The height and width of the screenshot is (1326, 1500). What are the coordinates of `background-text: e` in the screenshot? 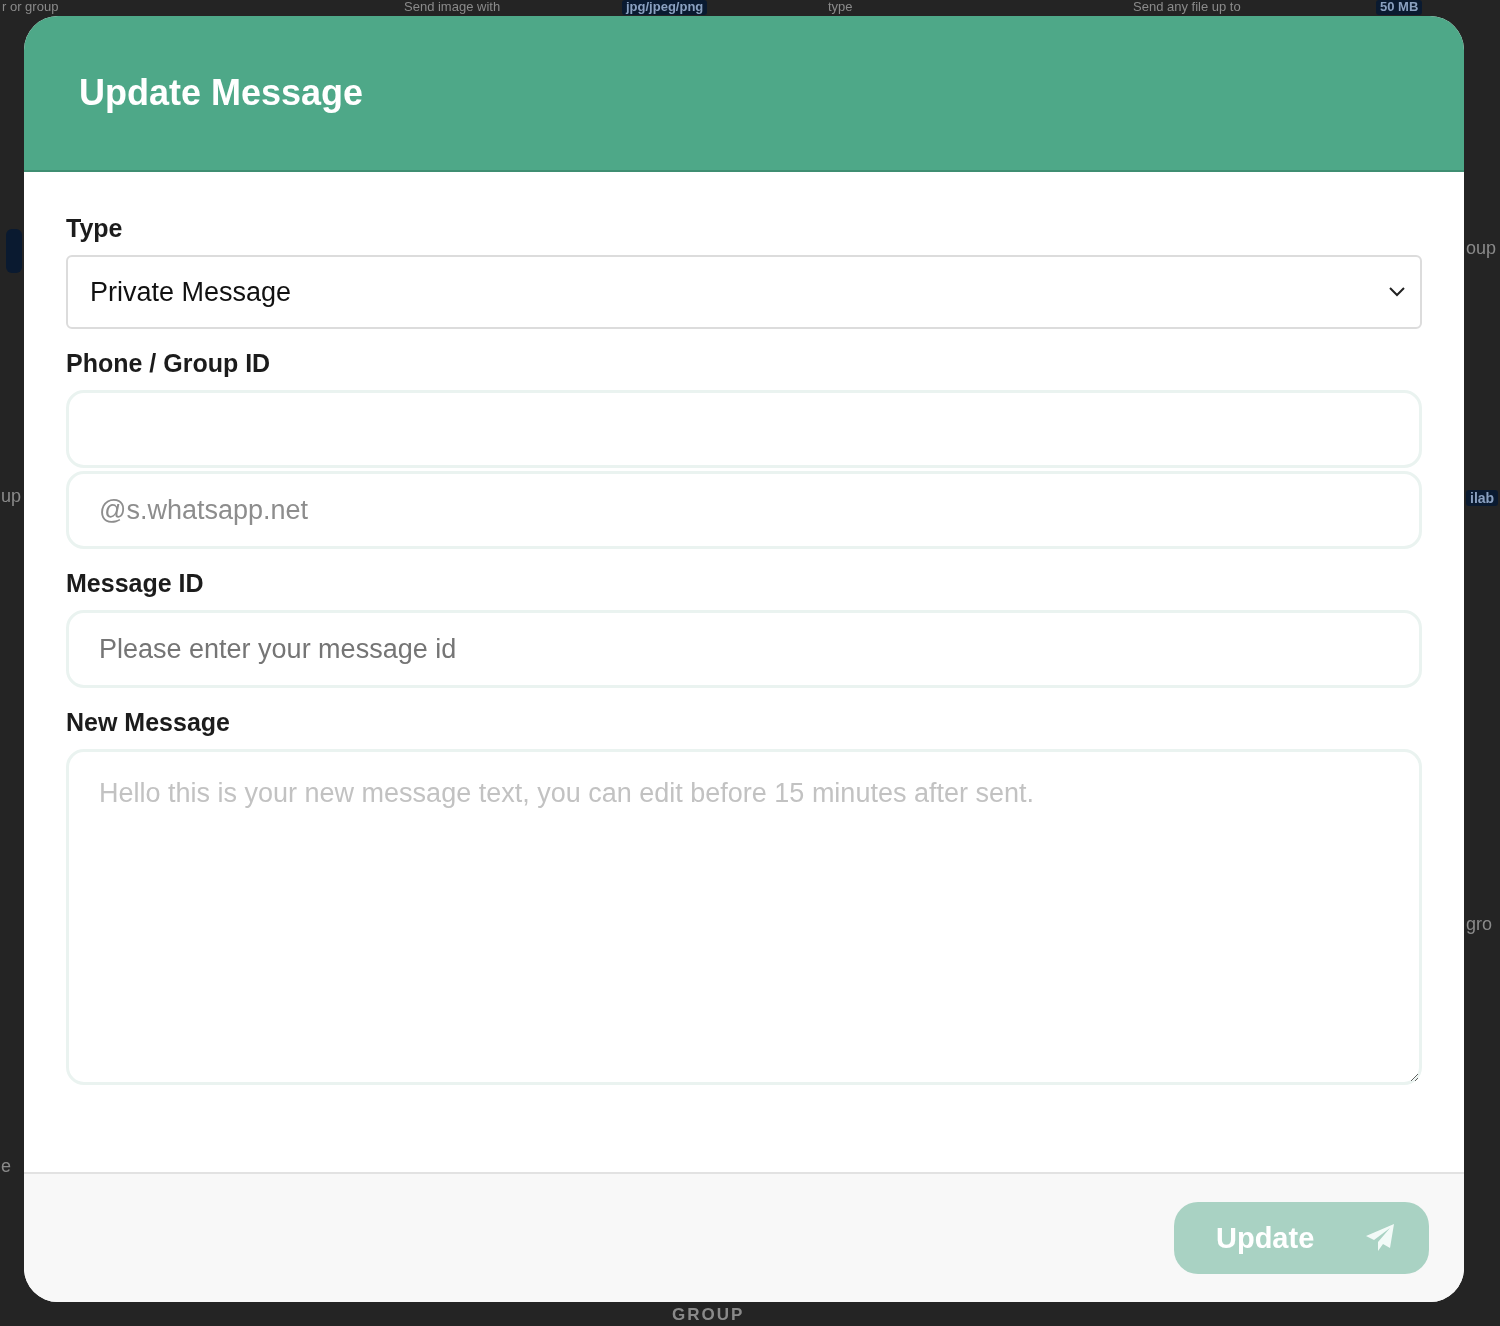 It's located at (6, 1166).